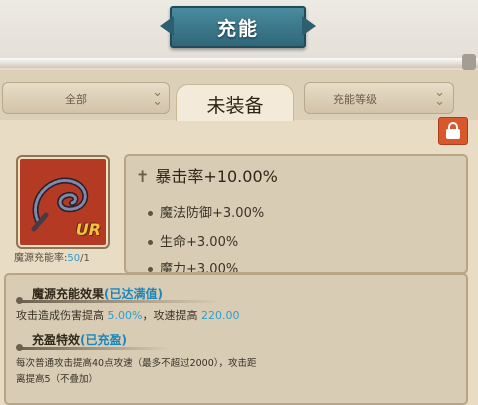 This screenshot has width=478, height=405. I want to click on main-stat-text: 暴击率+10.00%, so click(216, 176).